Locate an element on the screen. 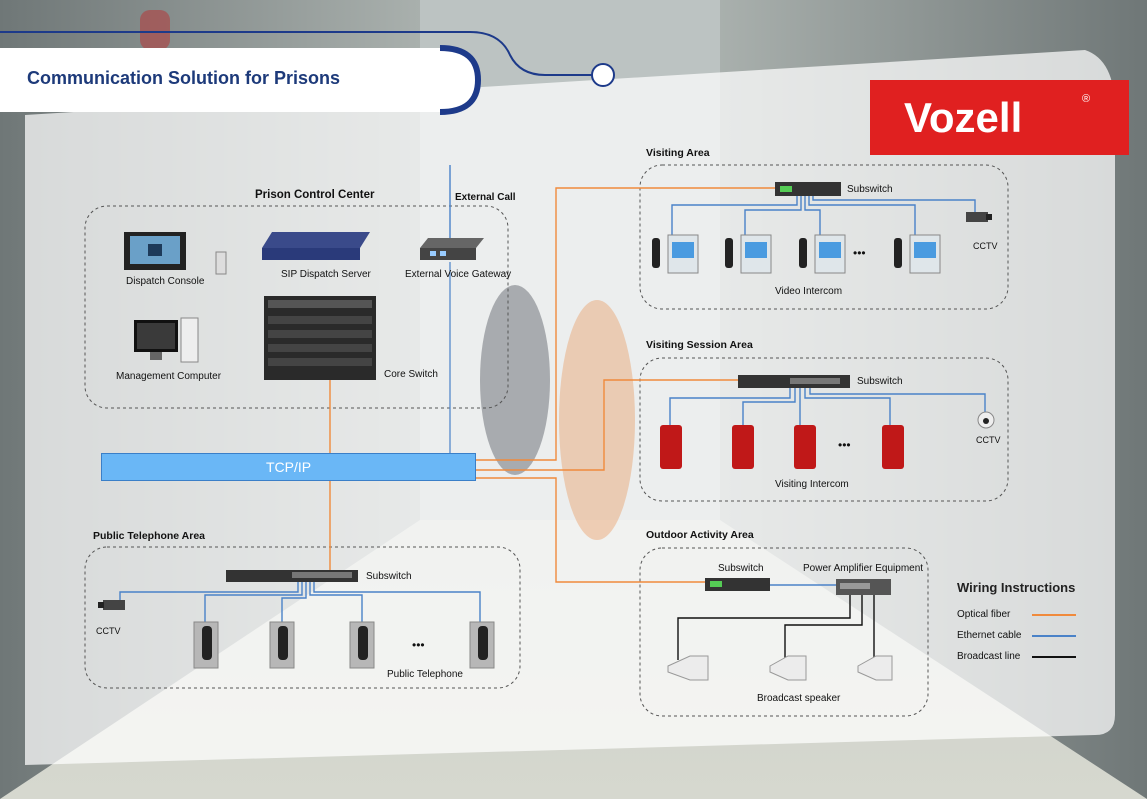 The width and height of the screenshot is (1147, 799). public-telephone-label: Public Telephone is located at coordinates (425, 674).